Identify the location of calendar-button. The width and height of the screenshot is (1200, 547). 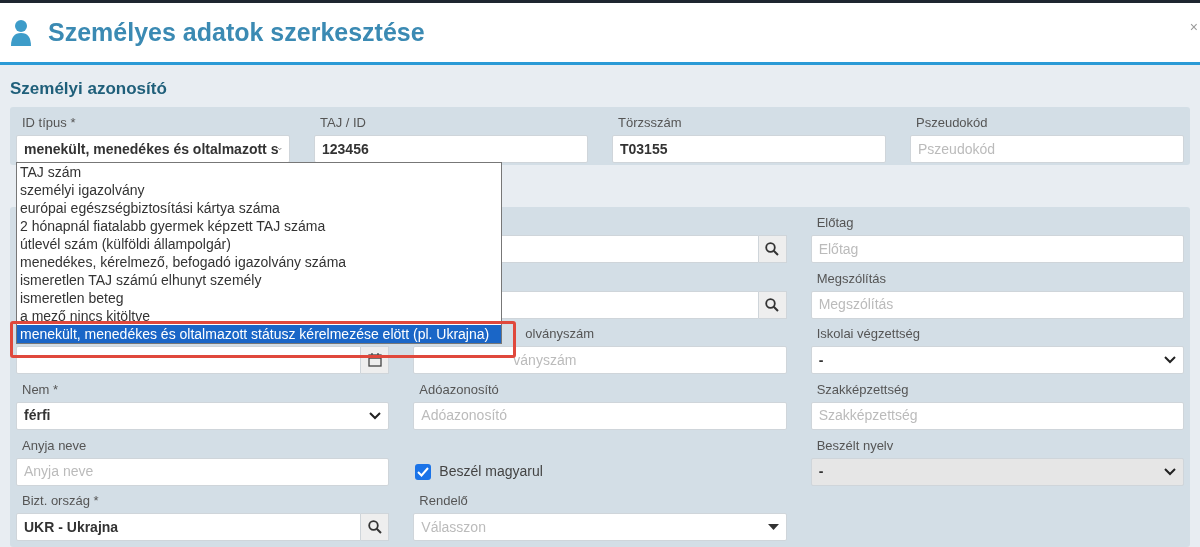
(375, 360).